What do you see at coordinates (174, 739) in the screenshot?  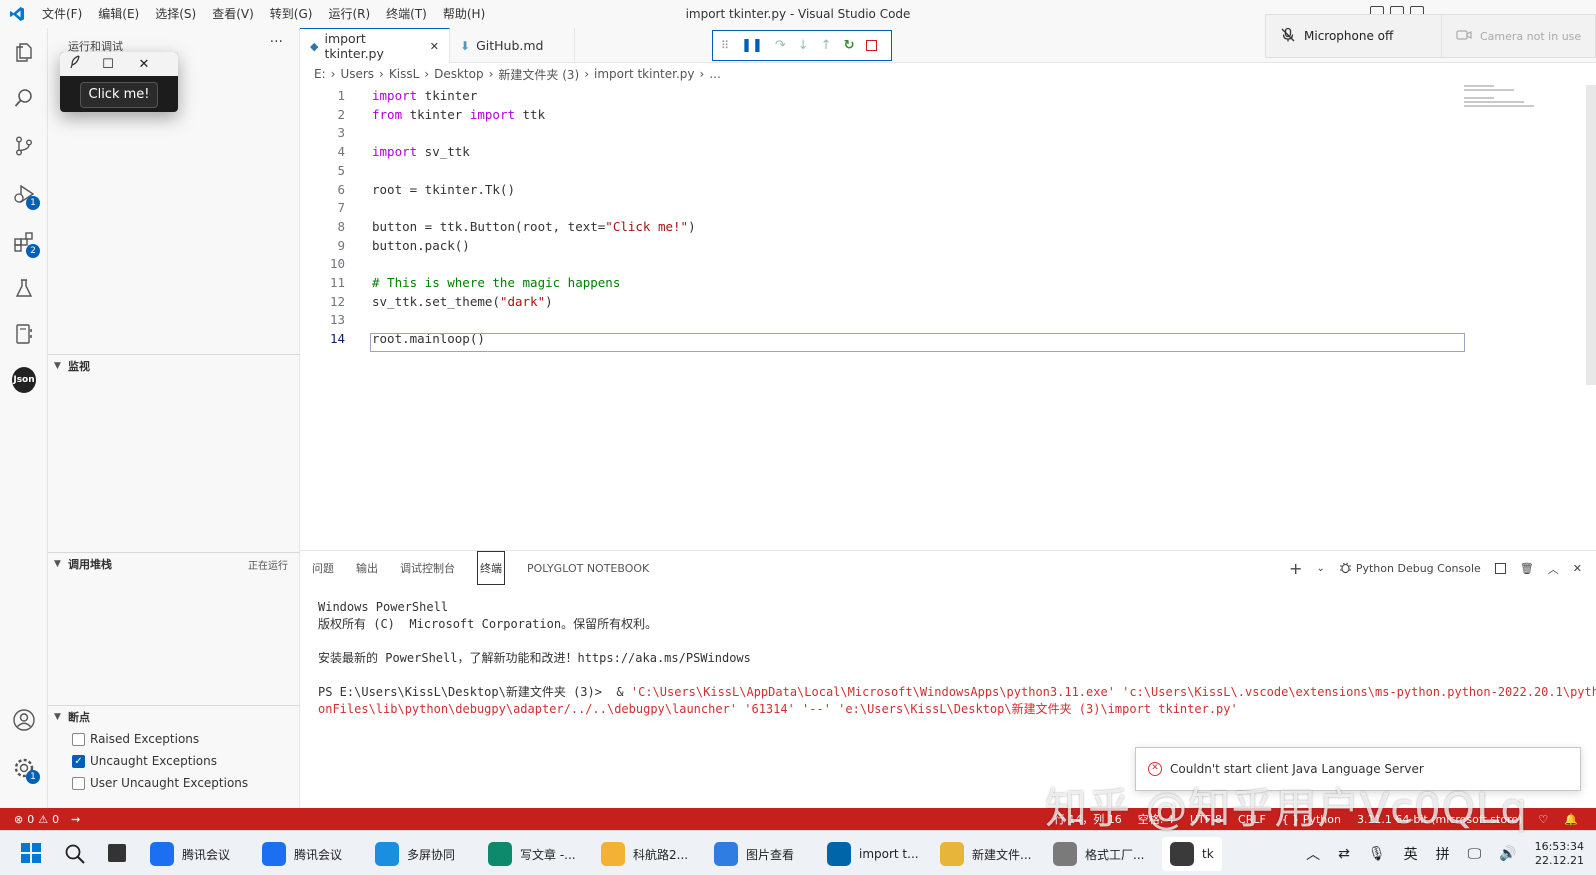 I see `breakpoint-row: Raised Exceptions` at bounding box center [174, 739].